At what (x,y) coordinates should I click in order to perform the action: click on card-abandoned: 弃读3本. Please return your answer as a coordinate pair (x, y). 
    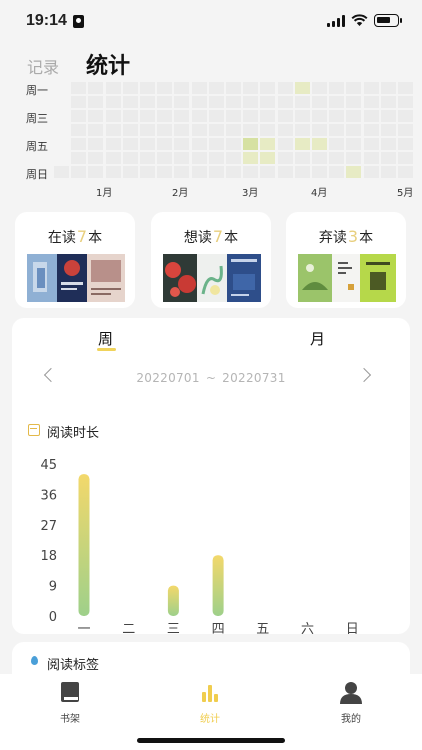
    Looking at the image, I should click on (346, 260).